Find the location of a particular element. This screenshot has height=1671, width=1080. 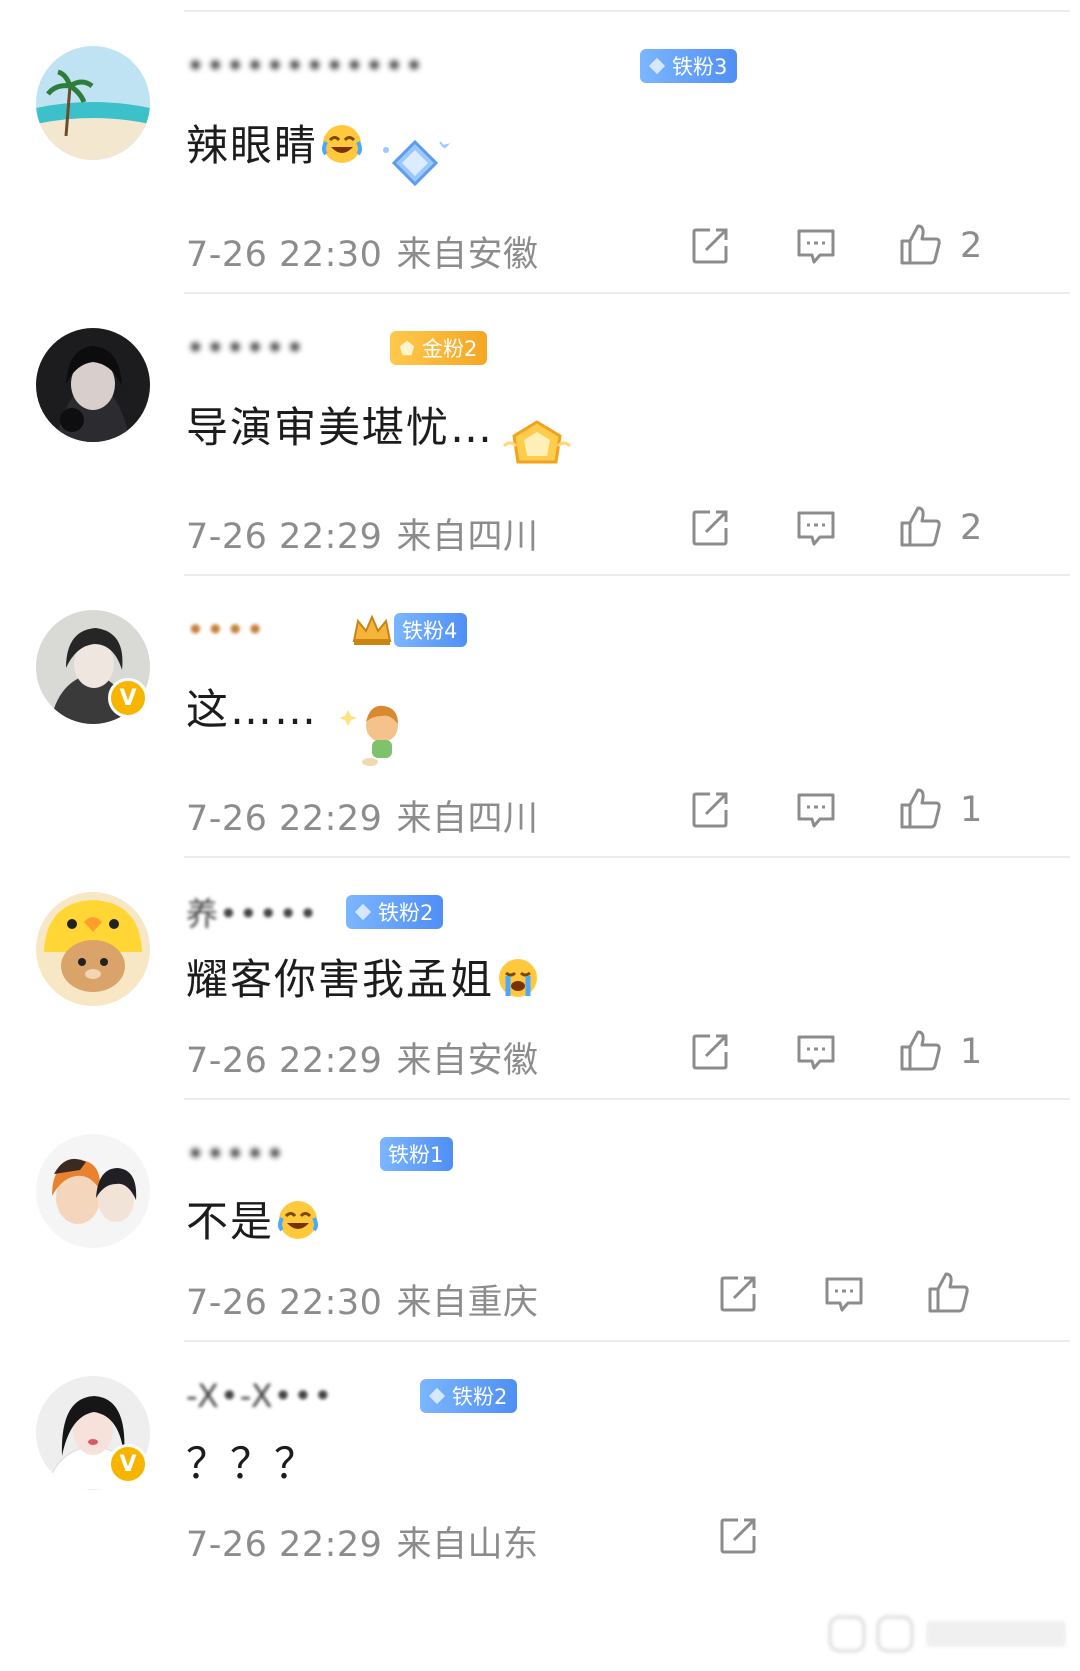

fan-badge-label: 铁粉4 is located at coordinates (430, 631).